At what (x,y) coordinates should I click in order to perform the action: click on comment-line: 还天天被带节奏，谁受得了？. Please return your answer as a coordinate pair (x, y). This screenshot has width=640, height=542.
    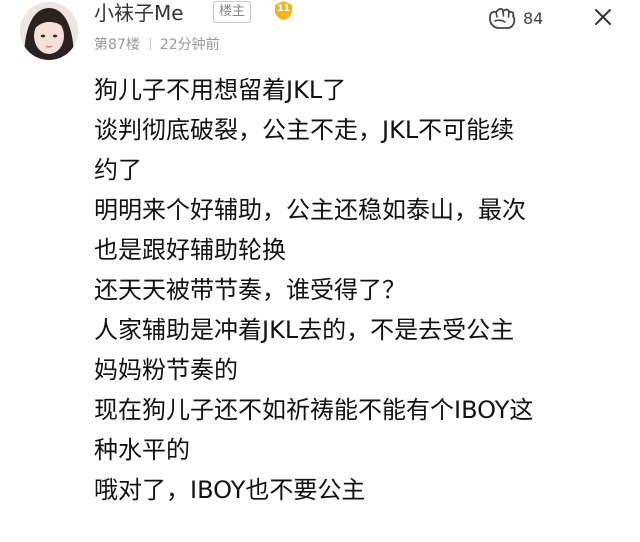
    Looking at the image, I should click on (250, 290).